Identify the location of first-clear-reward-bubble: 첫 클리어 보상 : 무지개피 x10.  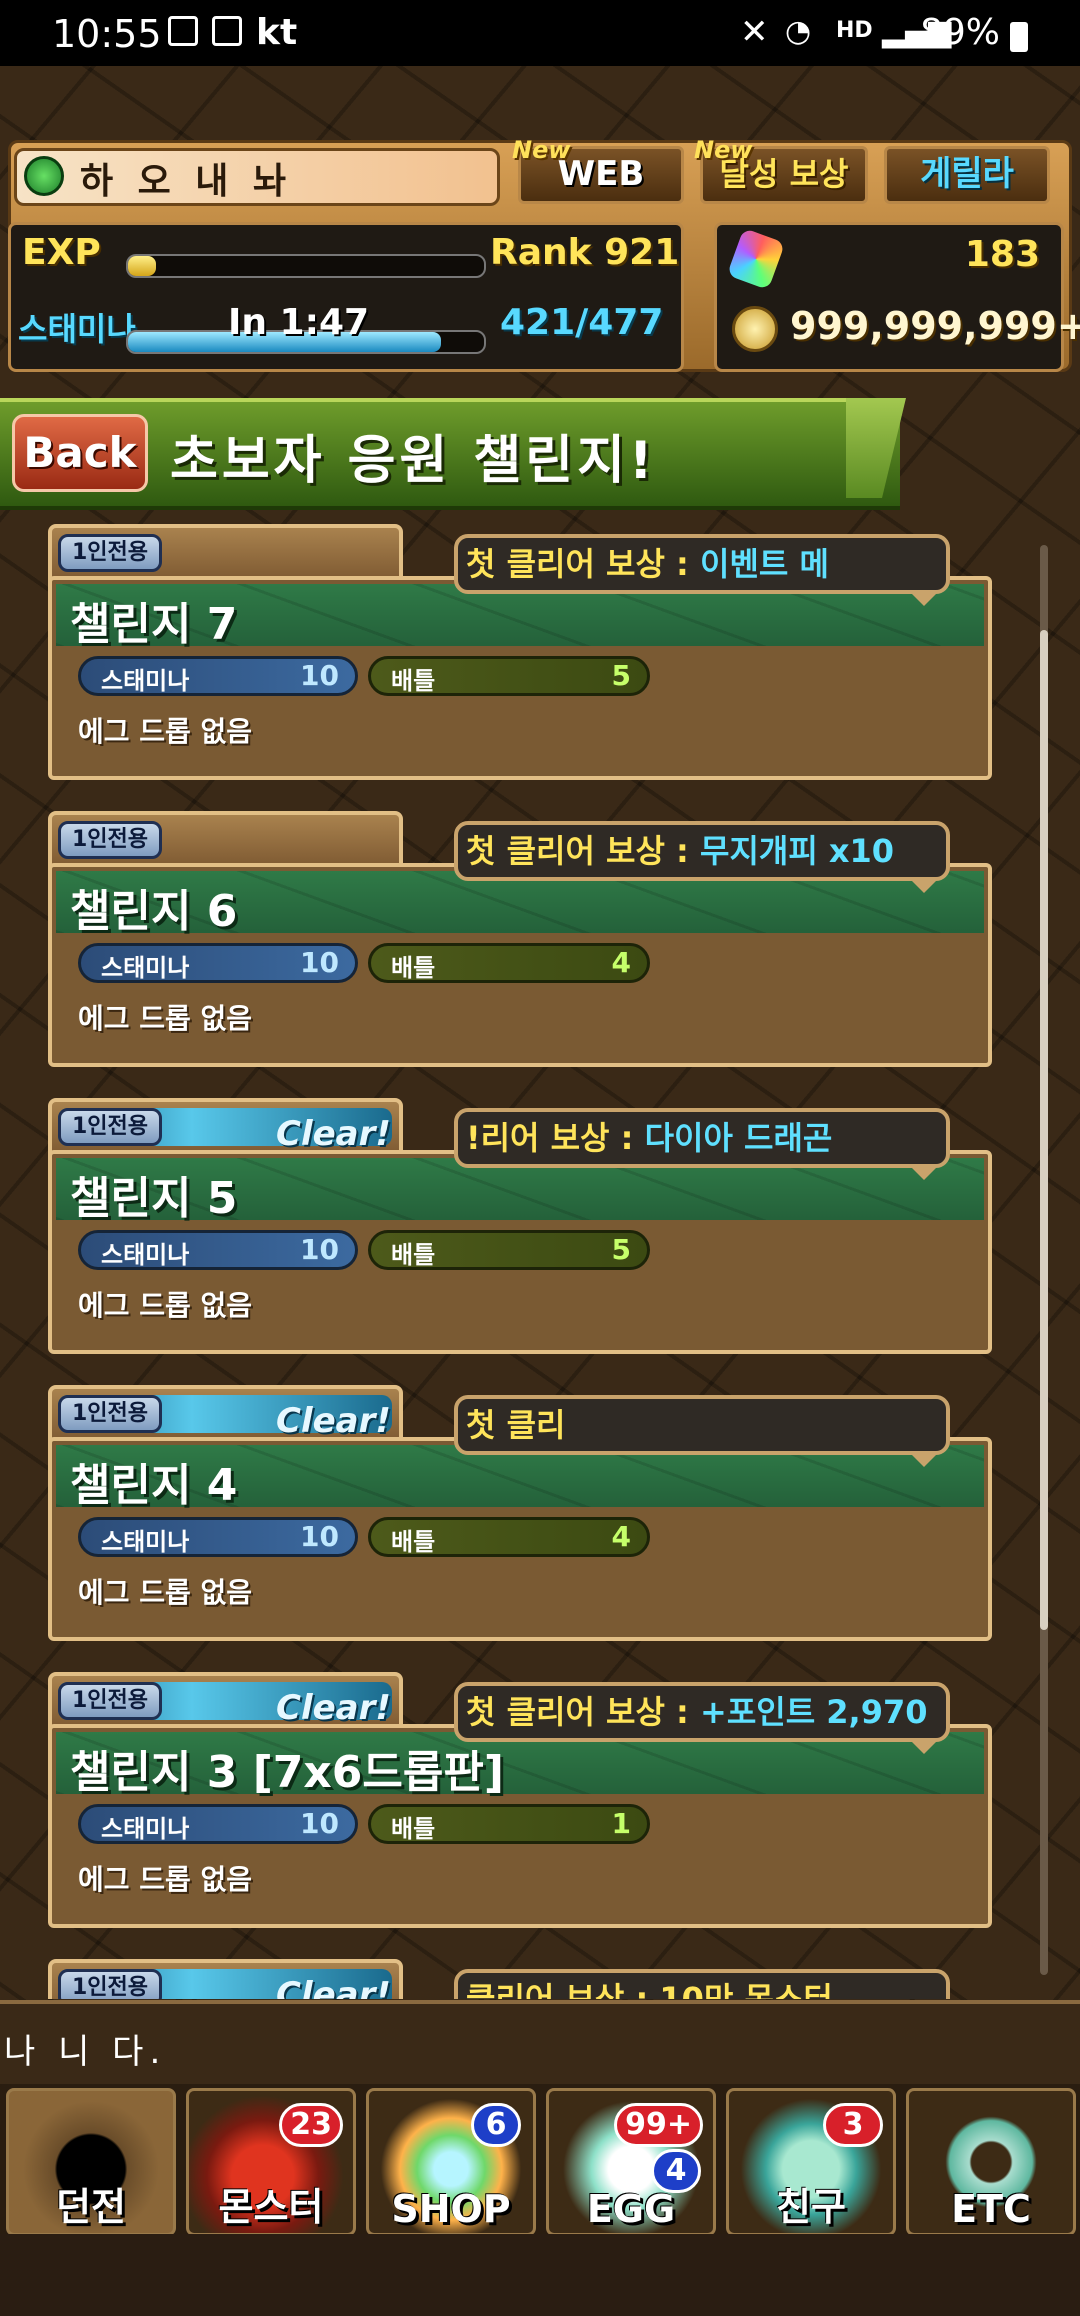
(702, 851).